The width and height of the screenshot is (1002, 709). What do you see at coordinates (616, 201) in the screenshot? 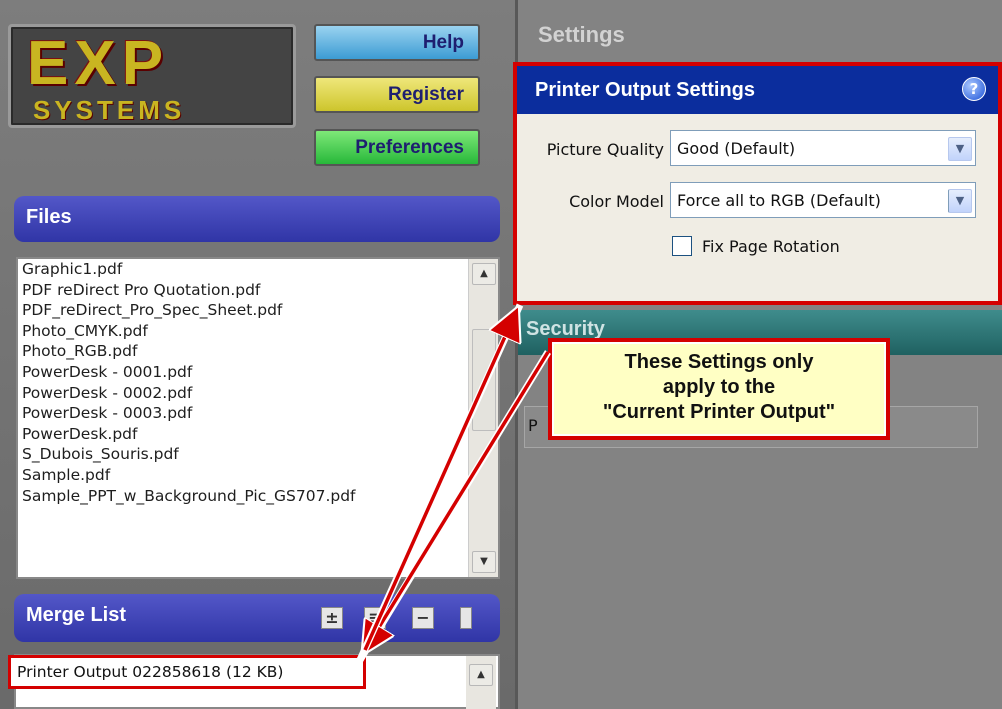
I see `color-model-label: Color Model` at bounding box center [616, 201].